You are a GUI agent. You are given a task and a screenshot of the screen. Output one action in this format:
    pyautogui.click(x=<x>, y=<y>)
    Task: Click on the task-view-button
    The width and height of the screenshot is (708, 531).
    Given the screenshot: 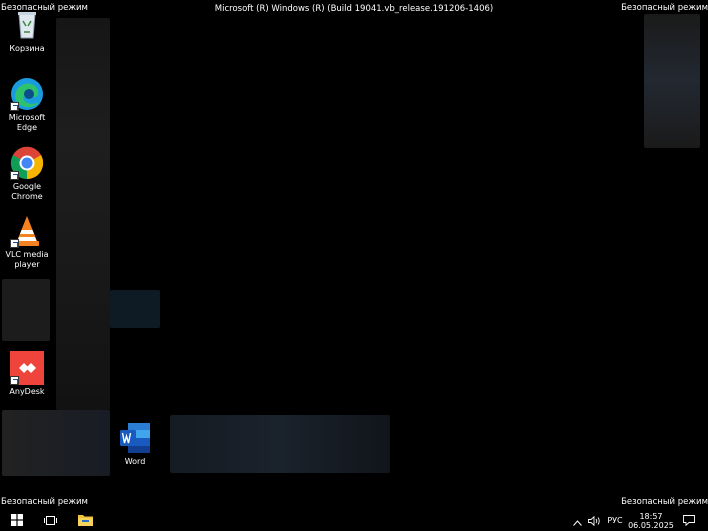 What is the action you would take?
    pyautogui.click(x=50, y=520)
    